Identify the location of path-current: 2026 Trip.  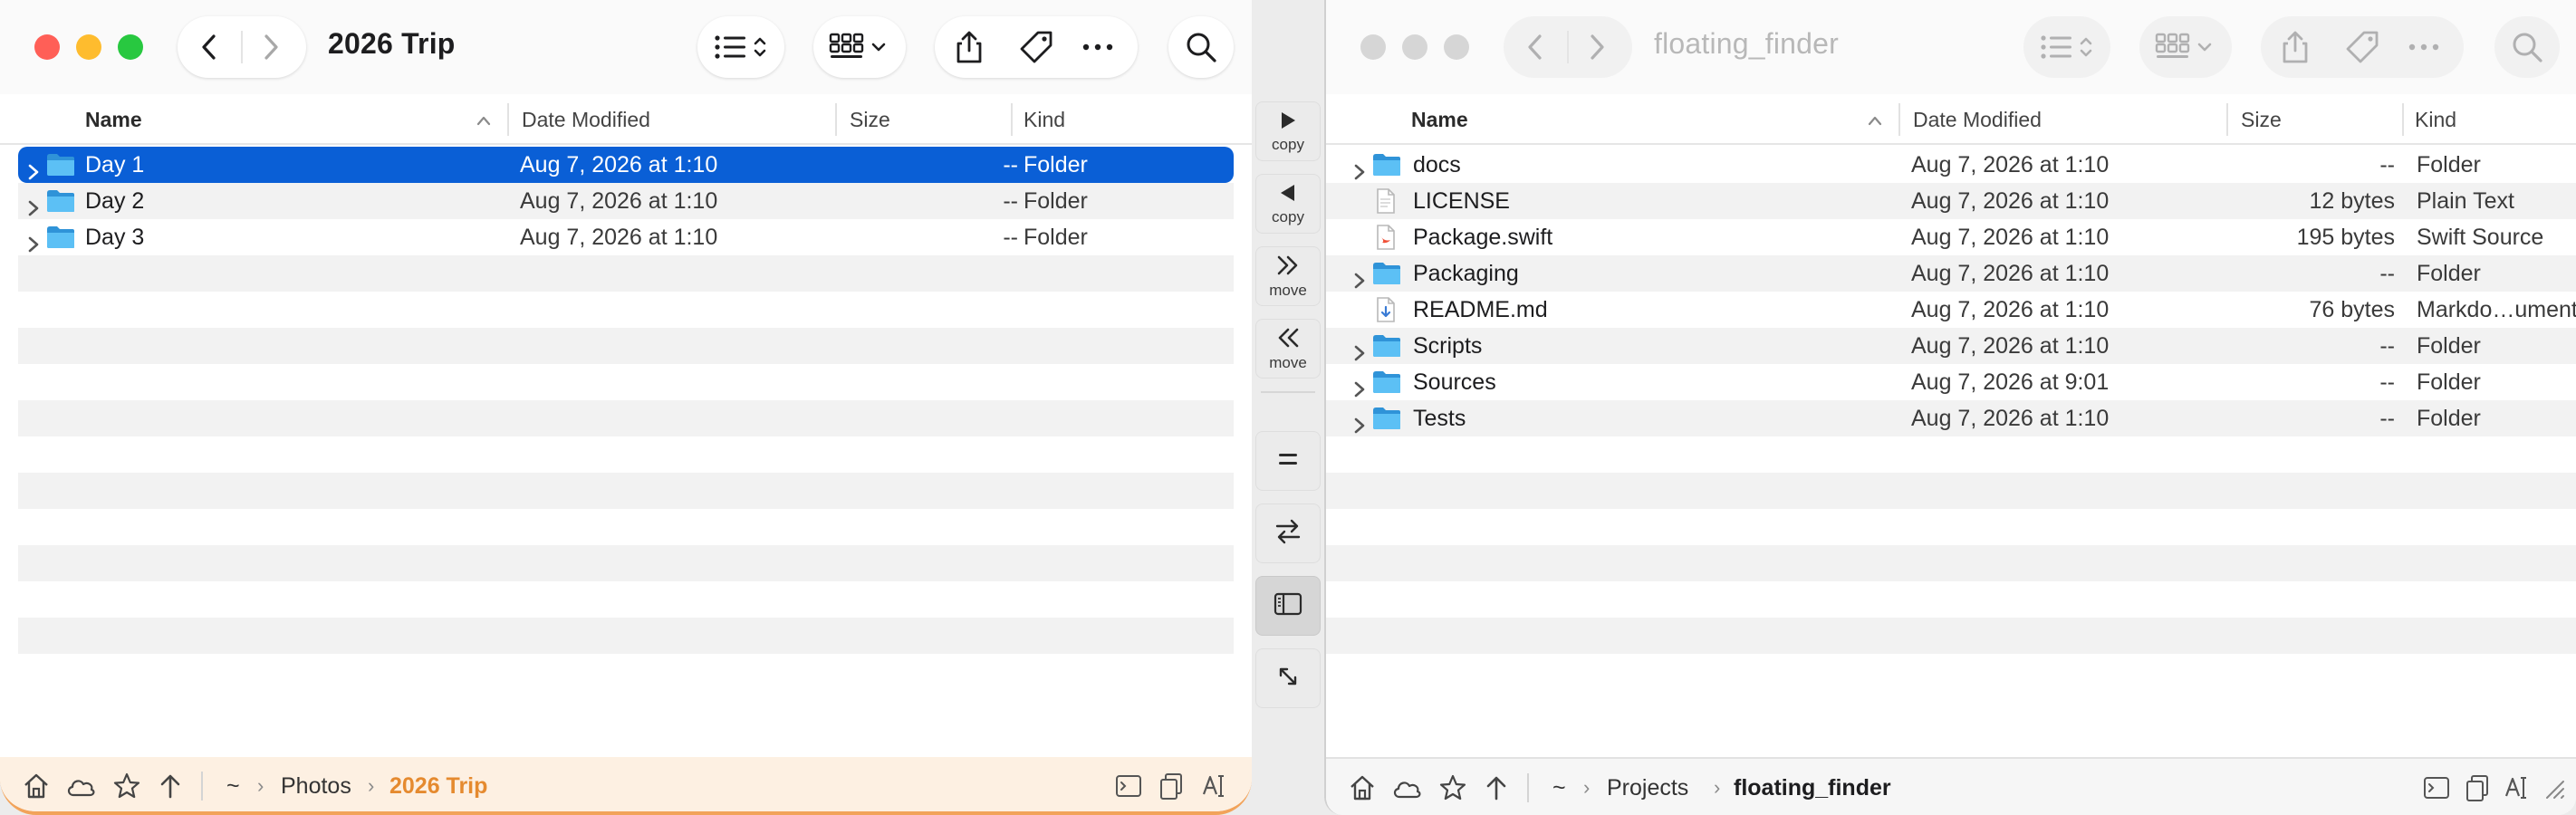
(438, 784).